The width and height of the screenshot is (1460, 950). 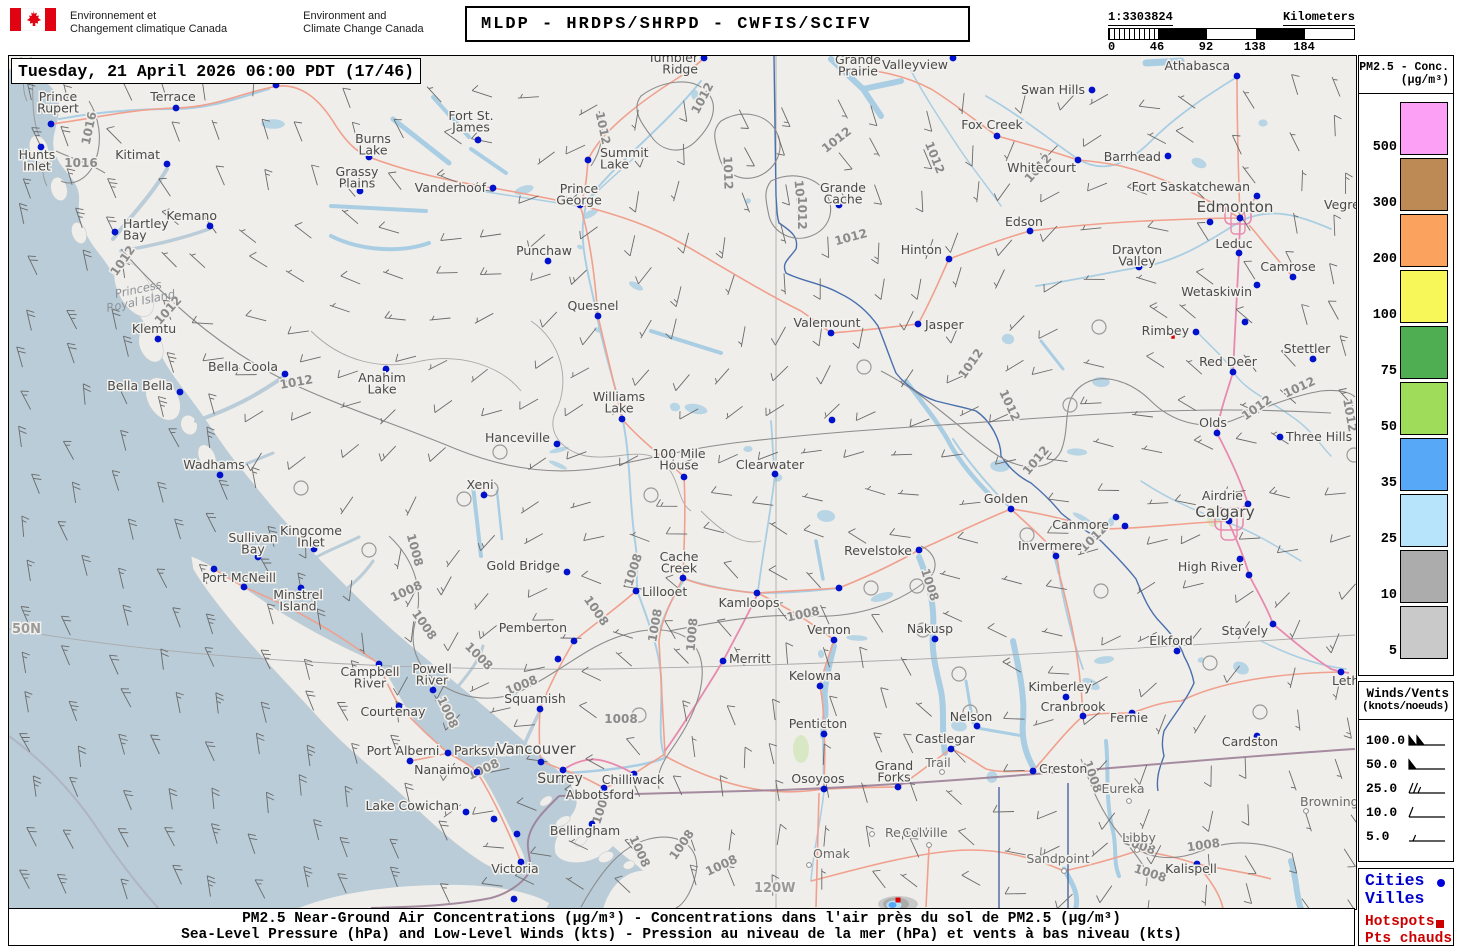 I want to click on svg-text: Kelowna, so click(x=815, y=675).